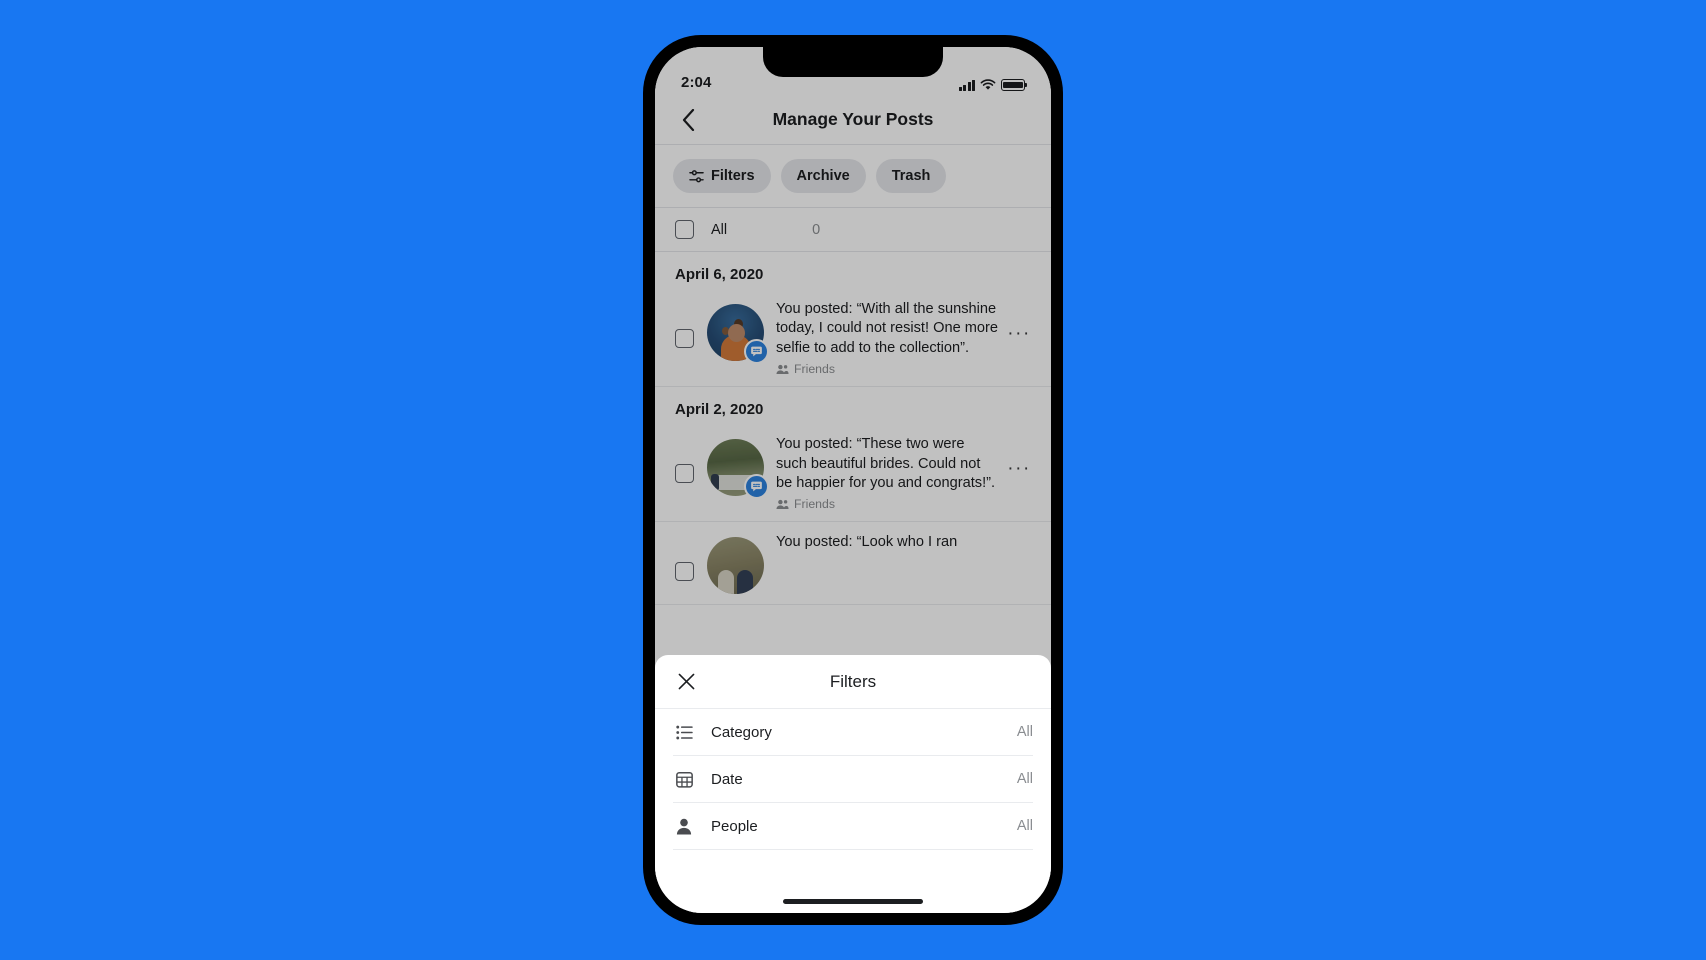  I want to click on home-indicator, so click(853, 901).